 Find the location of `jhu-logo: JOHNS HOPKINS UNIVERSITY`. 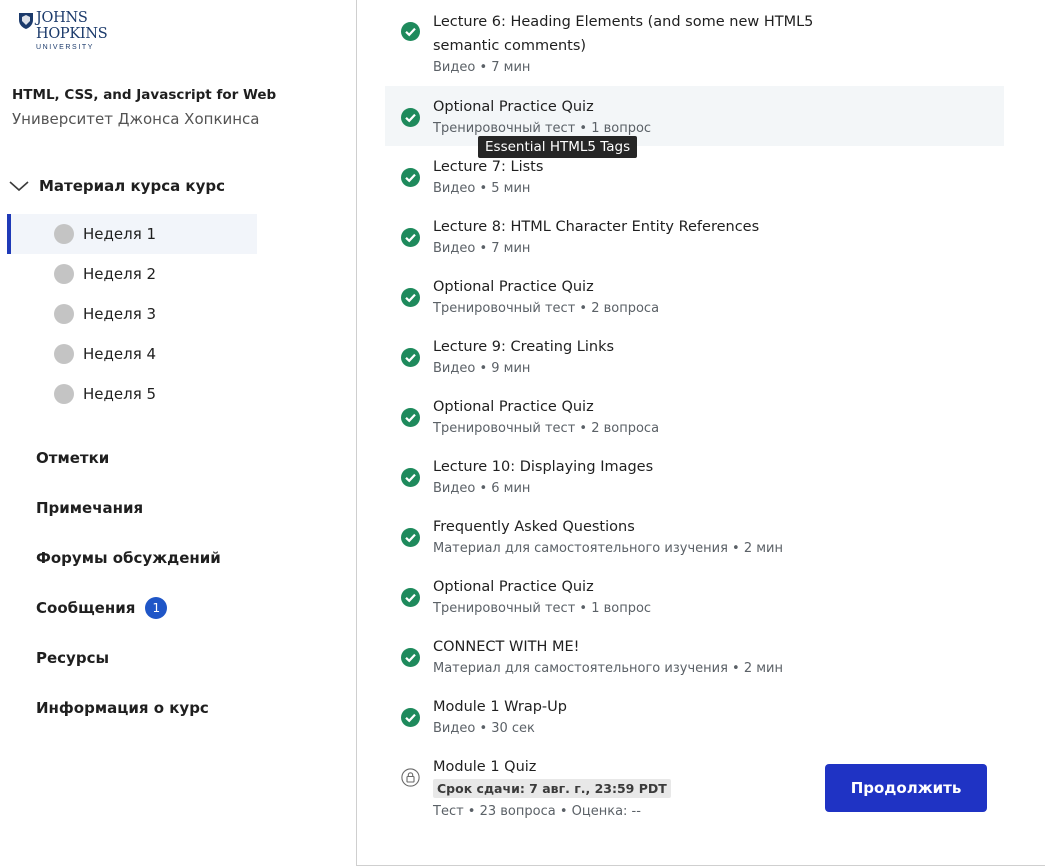

jhu-logo: JOHNS HOPKINS UNIVERSITY is located at coordinates (63, 31).